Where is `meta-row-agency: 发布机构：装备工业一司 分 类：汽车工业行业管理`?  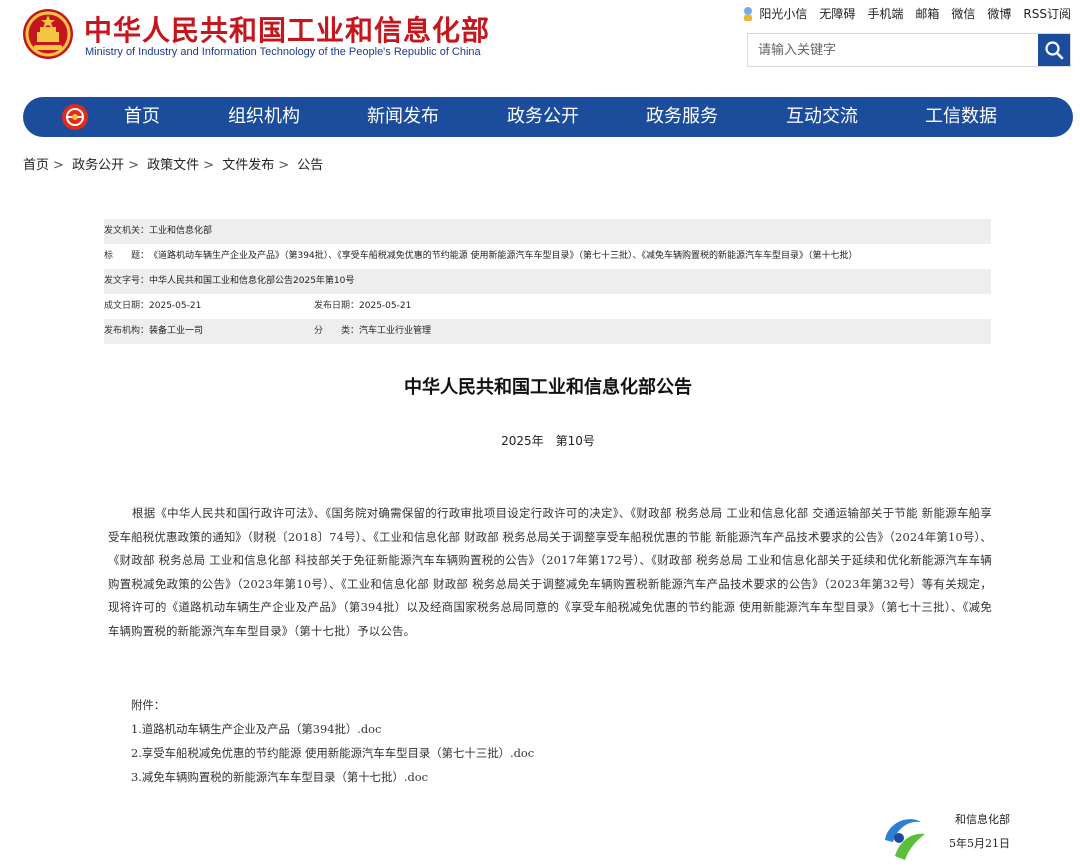 meta-row-agency: 发布机构：装备工业一司 分 类：汽车工业行业管理 is located at coordinates (547, 331).